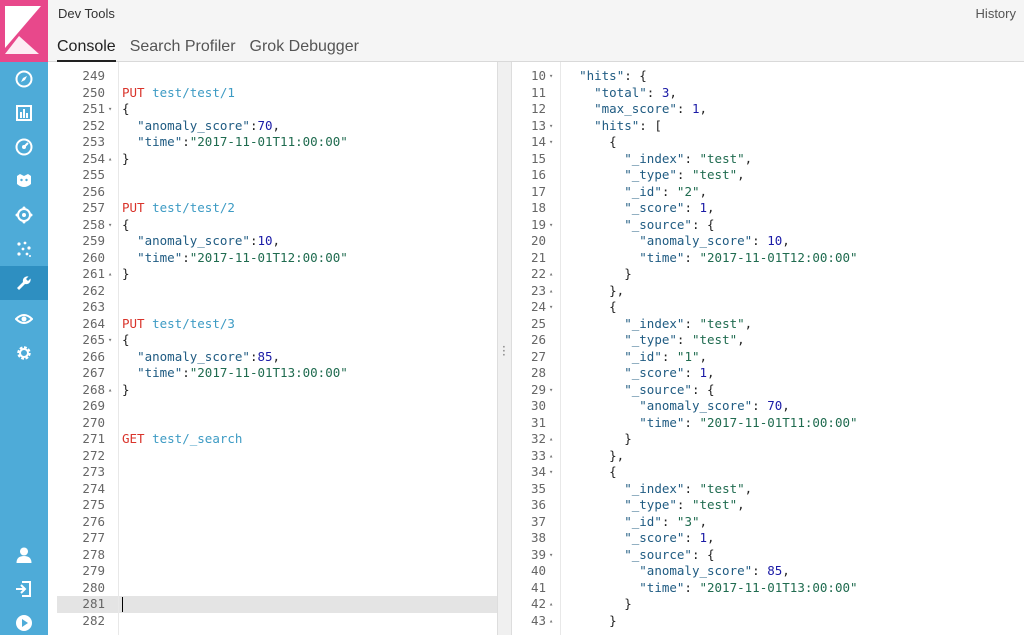 The image size is (1024, 635). What do you see at coordinates (24, 283) in the screenshot?
I see `dev-tools-wrench-icon` at bounding box center [24, 283].